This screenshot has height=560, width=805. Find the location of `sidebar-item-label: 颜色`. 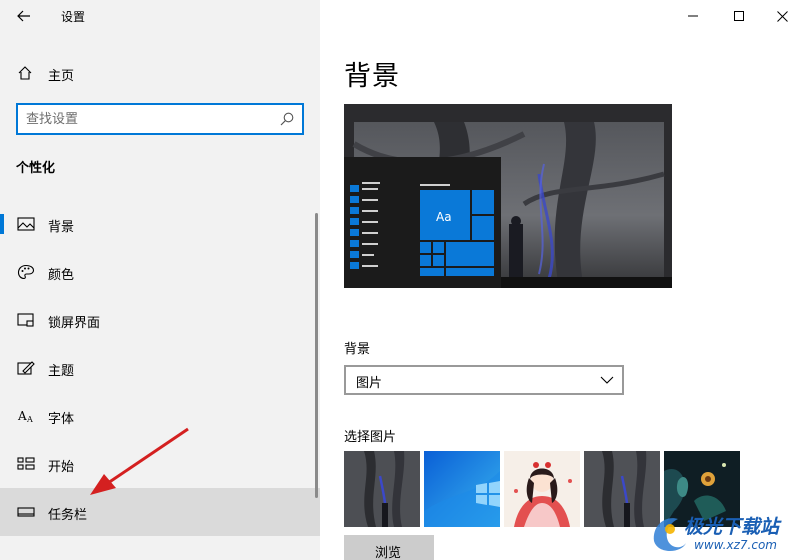

sidebar-item-label: 颜色 is located at coordinates (61, 275).